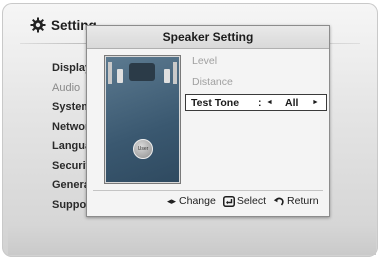  I want to click on test-tone-value: All, so click(292, 103).